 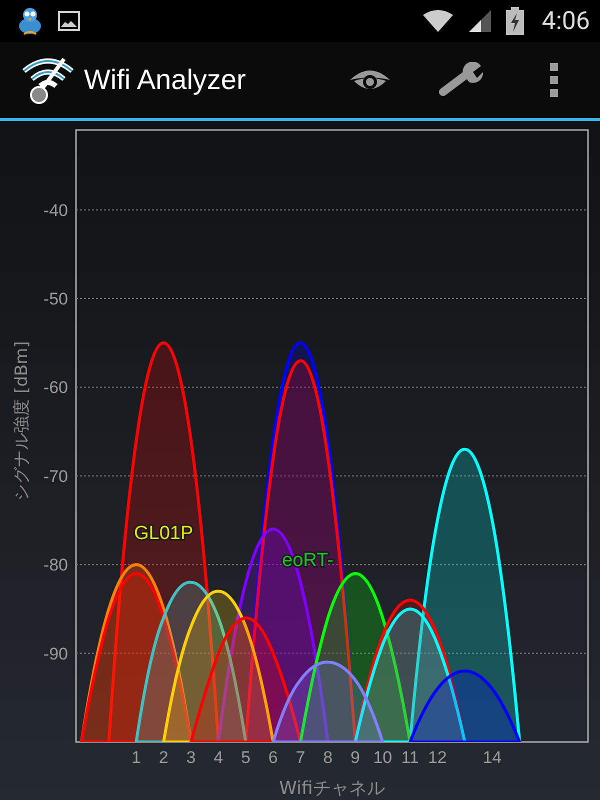 What do you see at coordinates (191, 757) in the screenshot?
I see `x-tick-label: 3` at bounding box center [191, 757].